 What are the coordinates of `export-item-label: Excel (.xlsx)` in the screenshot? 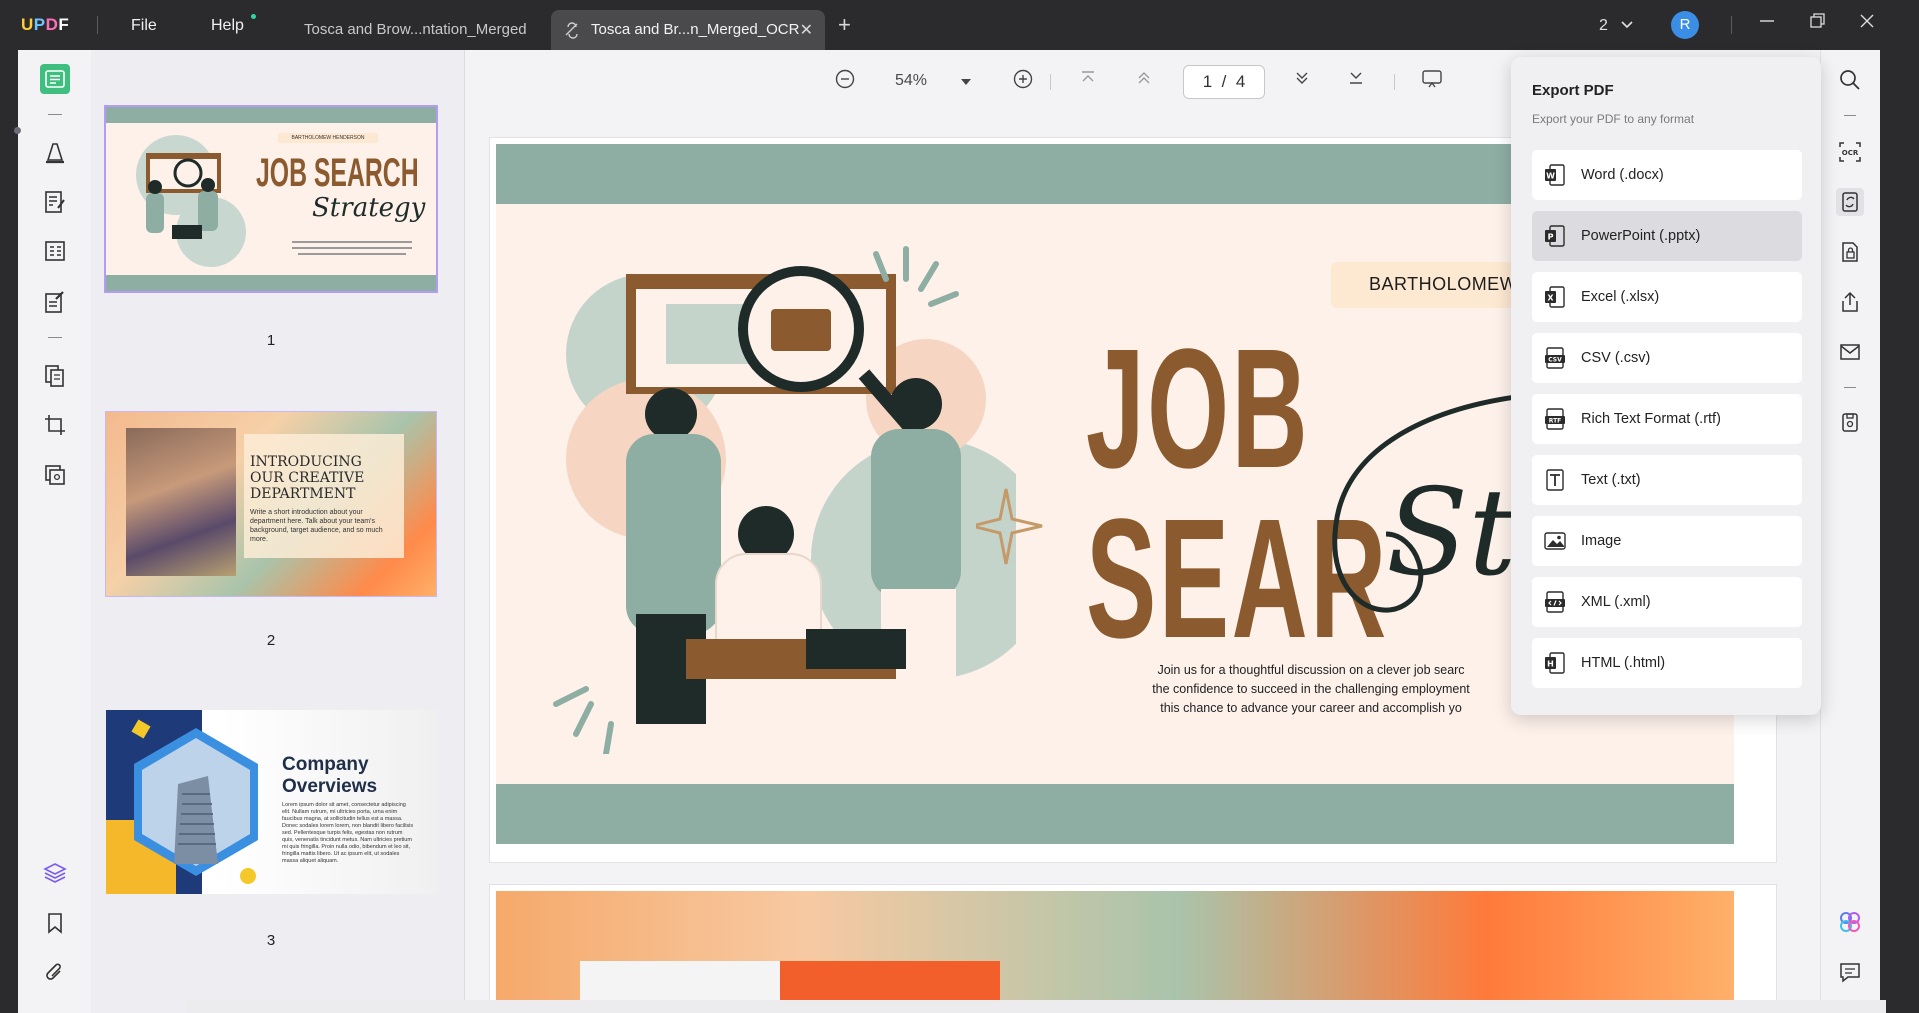 It's located at (1620, 297).